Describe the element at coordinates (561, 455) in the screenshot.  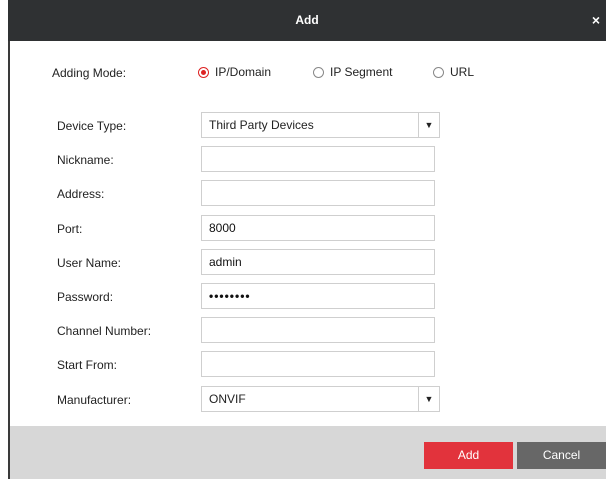
I see `cancel-button: Cancel` at that location.